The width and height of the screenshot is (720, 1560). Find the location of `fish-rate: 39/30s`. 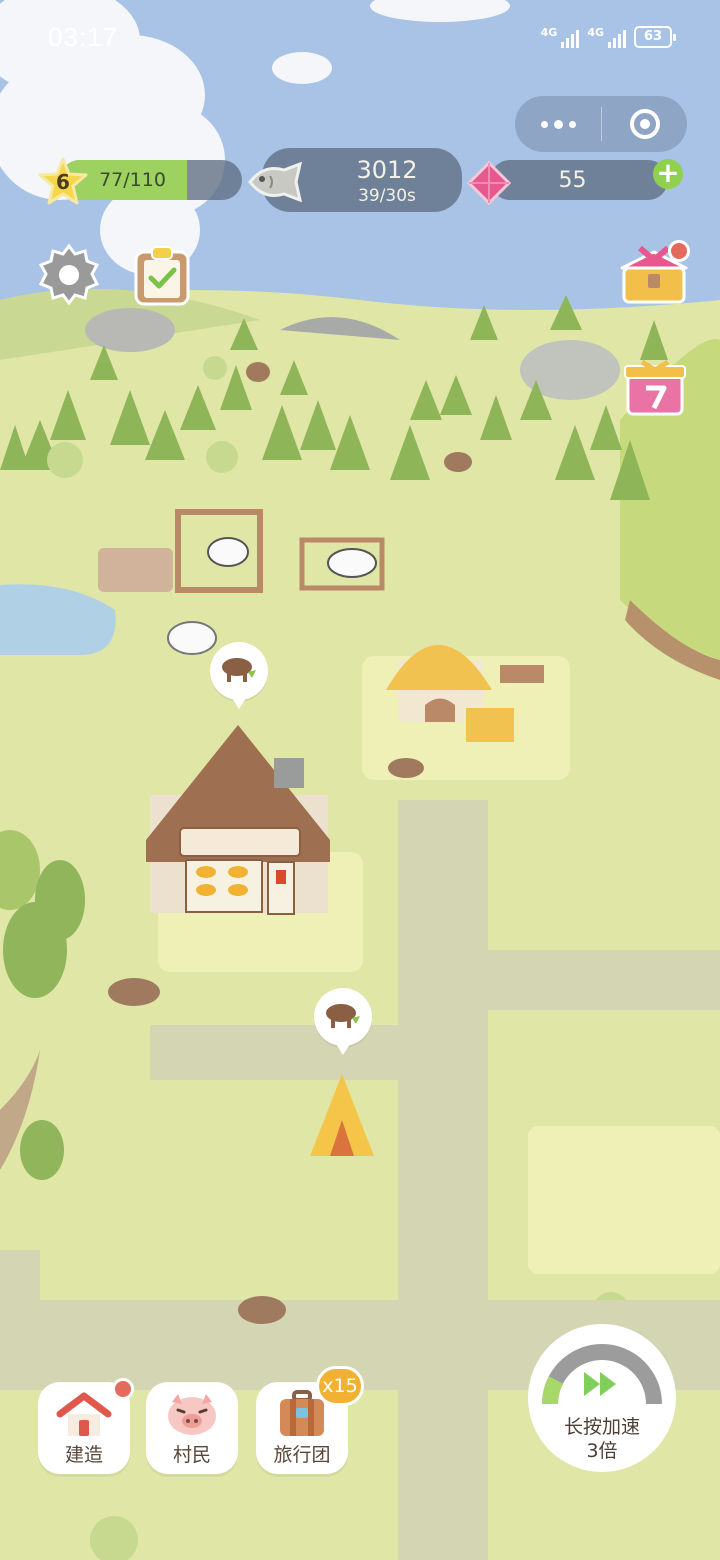

fish-rate: 39/30s is located at coordinates (387, 196).